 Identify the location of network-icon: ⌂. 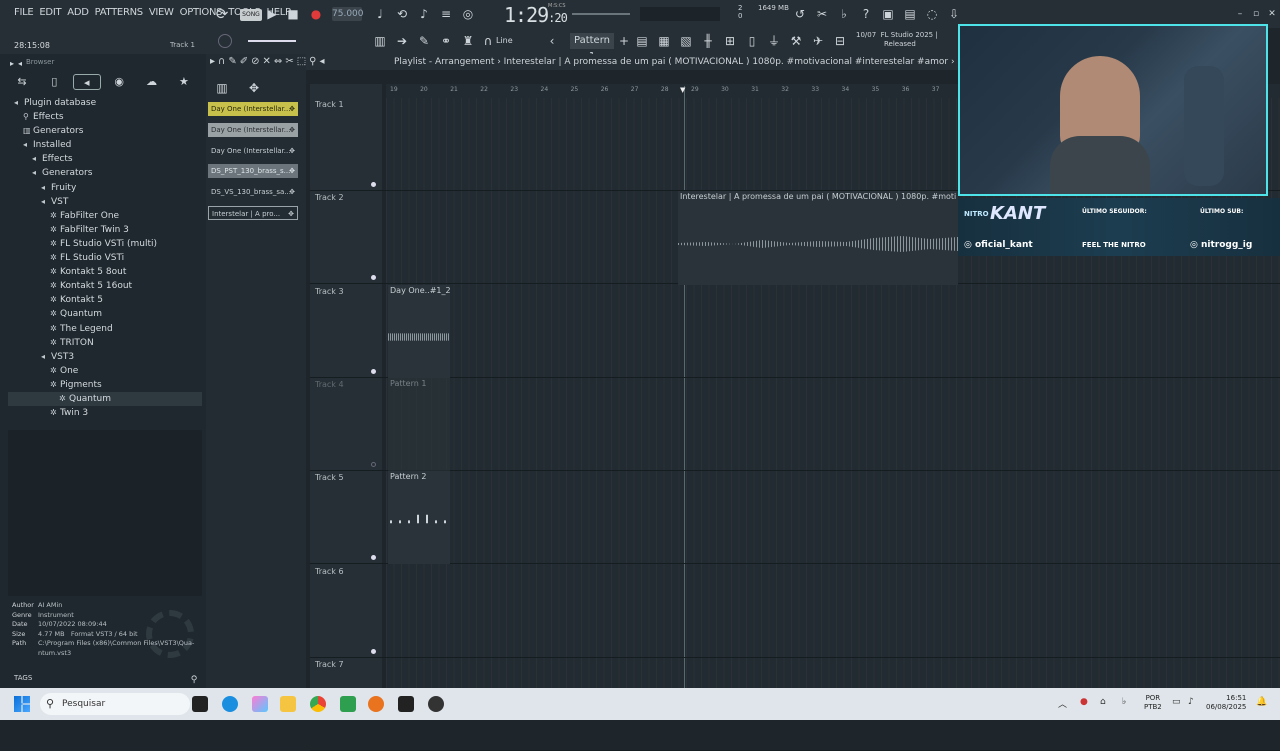
(1103, 702).